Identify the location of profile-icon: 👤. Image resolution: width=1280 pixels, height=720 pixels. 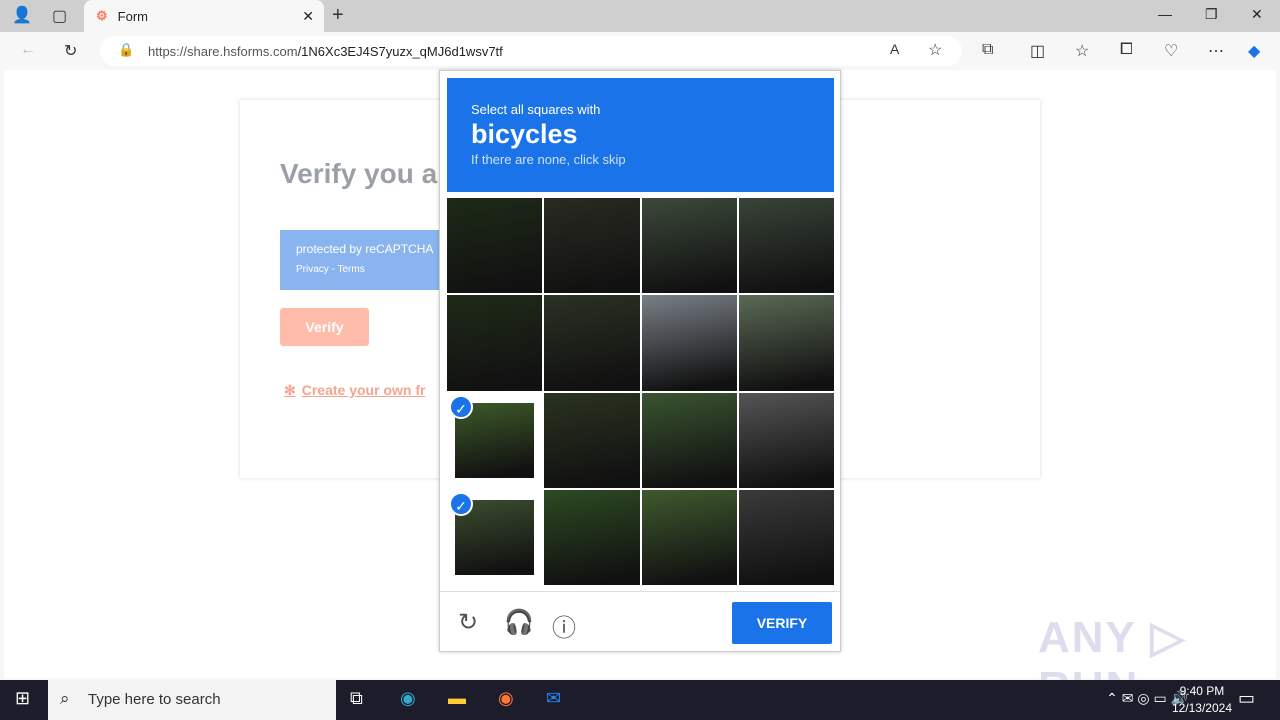
(22, 15).